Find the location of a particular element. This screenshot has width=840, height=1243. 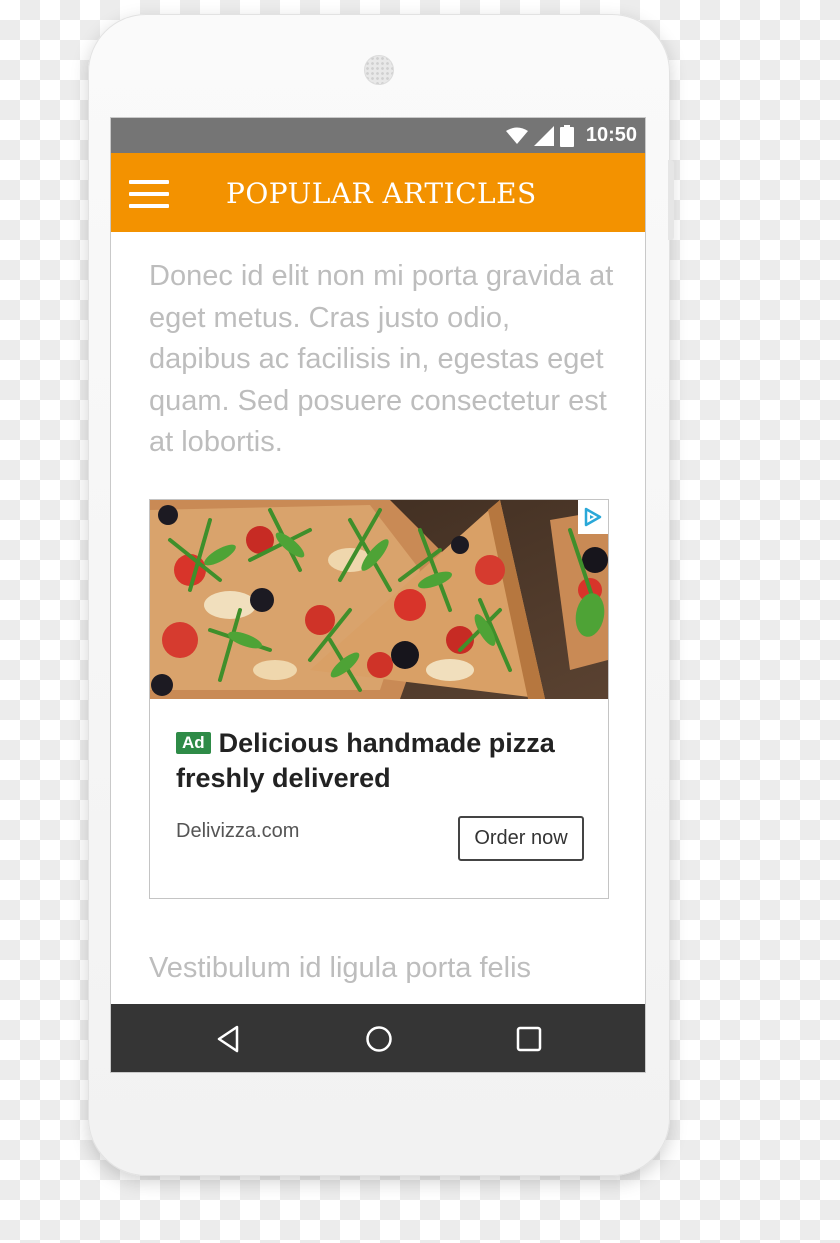

app-bar: POPULAR ARTICLES is located at coordinates (378, 192).